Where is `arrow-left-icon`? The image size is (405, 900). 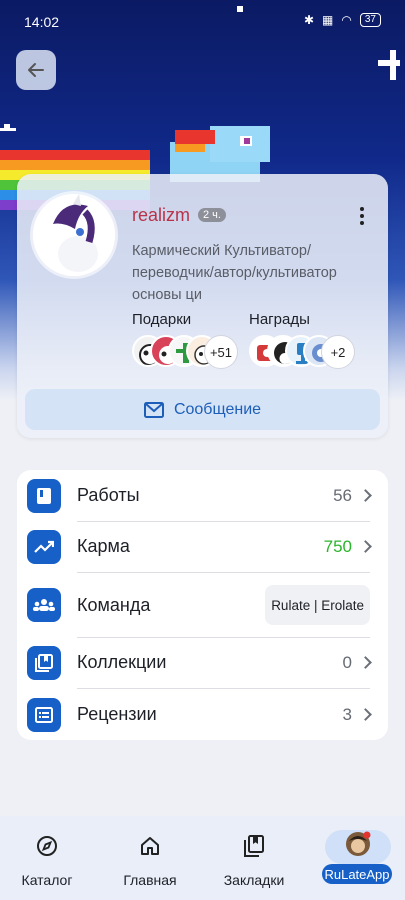
arrow-left-icon is located at coordinates (36, 70).